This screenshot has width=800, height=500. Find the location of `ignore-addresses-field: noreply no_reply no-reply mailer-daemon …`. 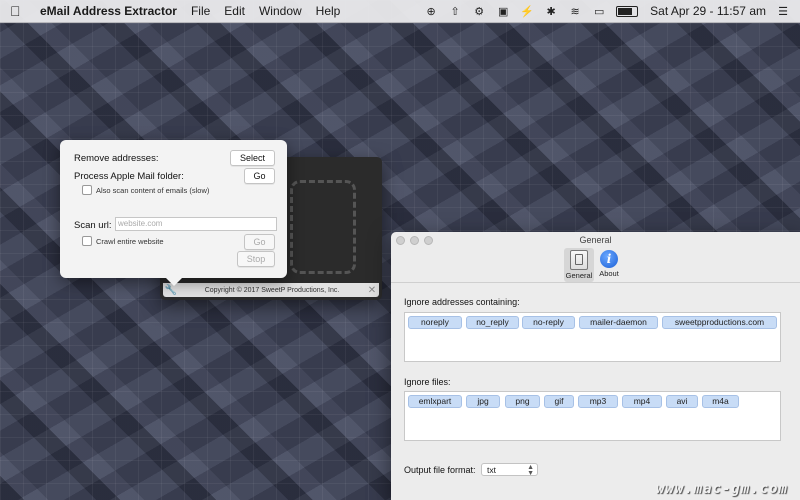

ignore-addresses-field: noreply no_reply no-reply mailer-daemon … is located at coordinates (592, 337).